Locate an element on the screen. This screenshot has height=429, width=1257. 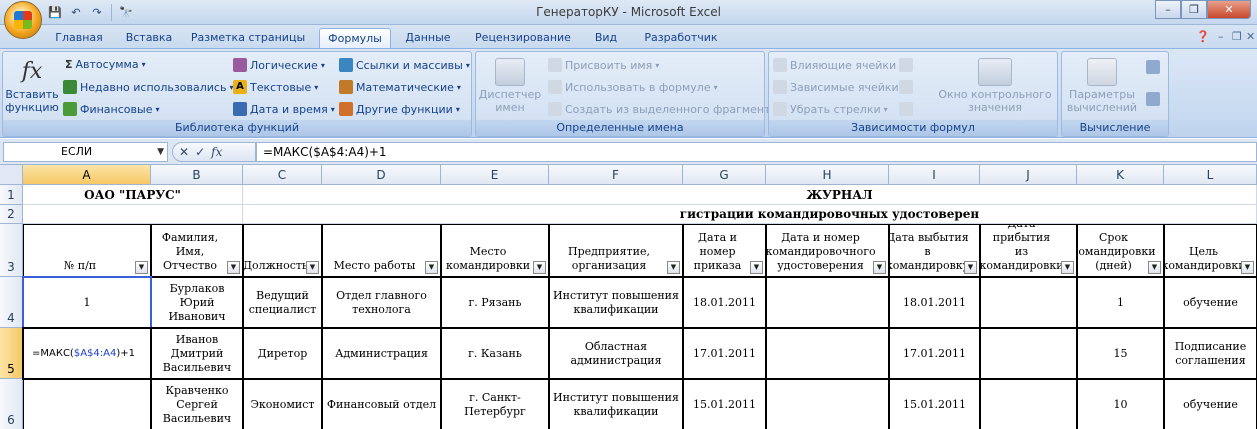
column-header-j: J is located at coordinates (1028, 175).